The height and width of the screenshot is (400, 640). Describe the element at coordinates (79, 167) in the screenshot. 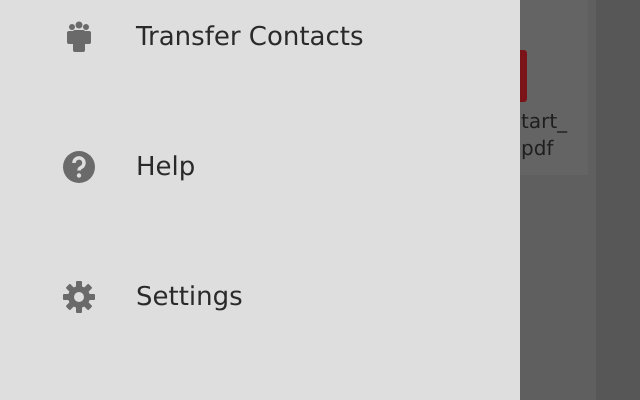

I see `help-icon` at that location.